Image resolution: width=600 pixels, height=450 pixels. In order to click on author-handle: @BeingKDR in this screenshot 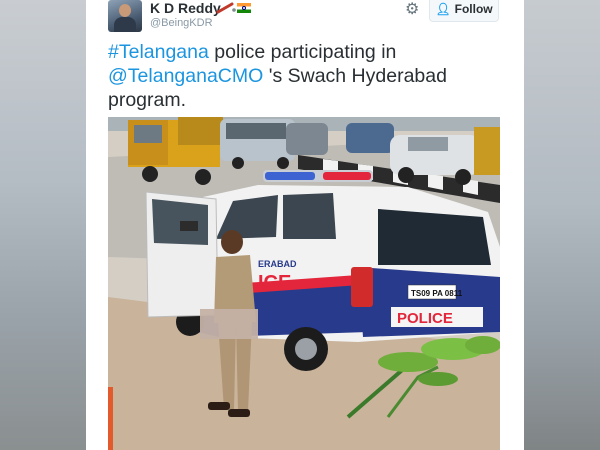, I will do `click(181, 23)`.